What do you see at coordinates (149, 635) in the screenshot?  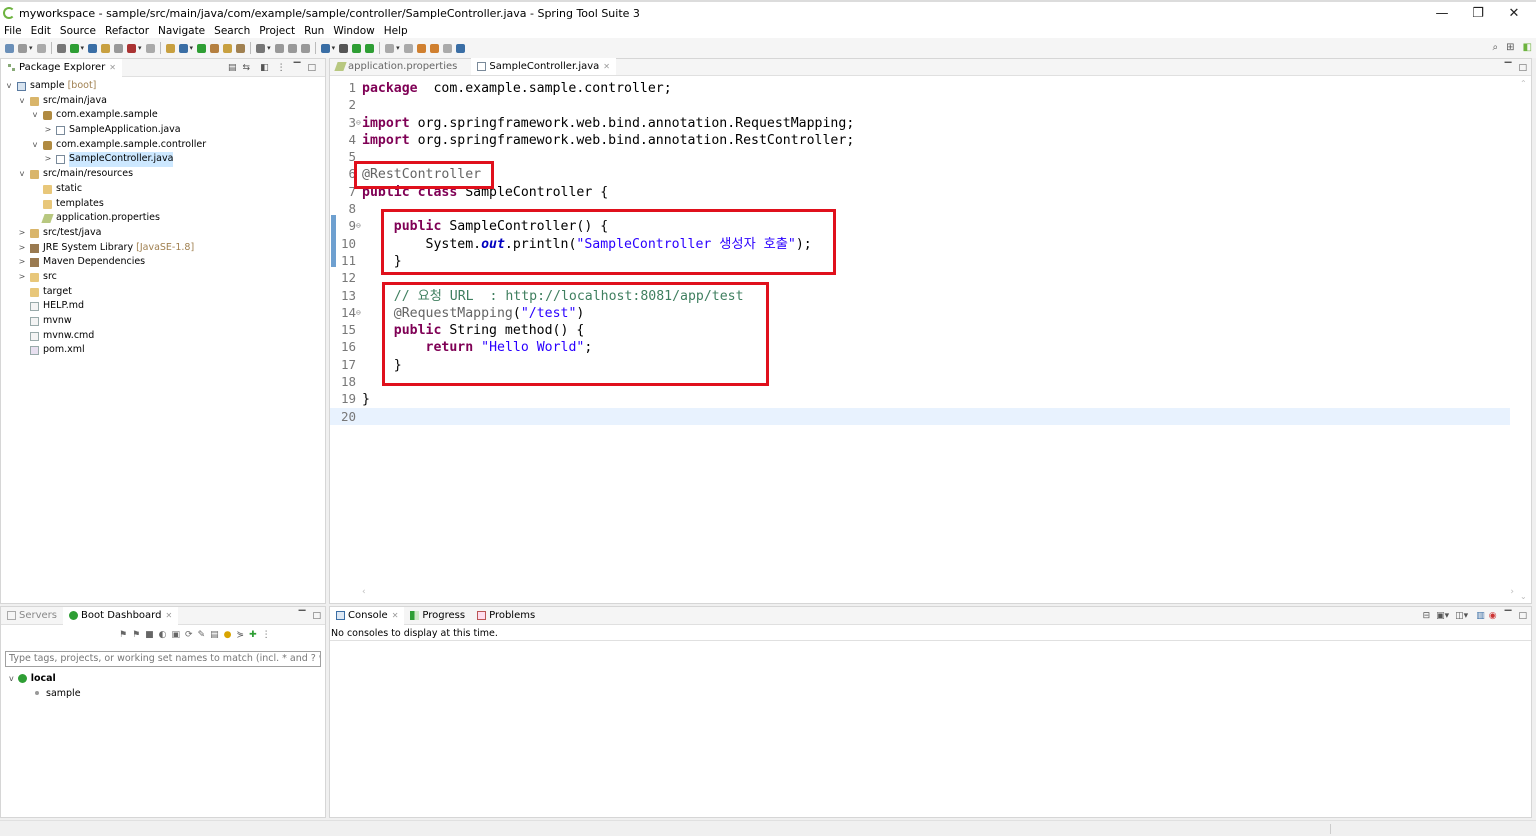 I see `stop-icon: ■` at bounding box center [149, 635].